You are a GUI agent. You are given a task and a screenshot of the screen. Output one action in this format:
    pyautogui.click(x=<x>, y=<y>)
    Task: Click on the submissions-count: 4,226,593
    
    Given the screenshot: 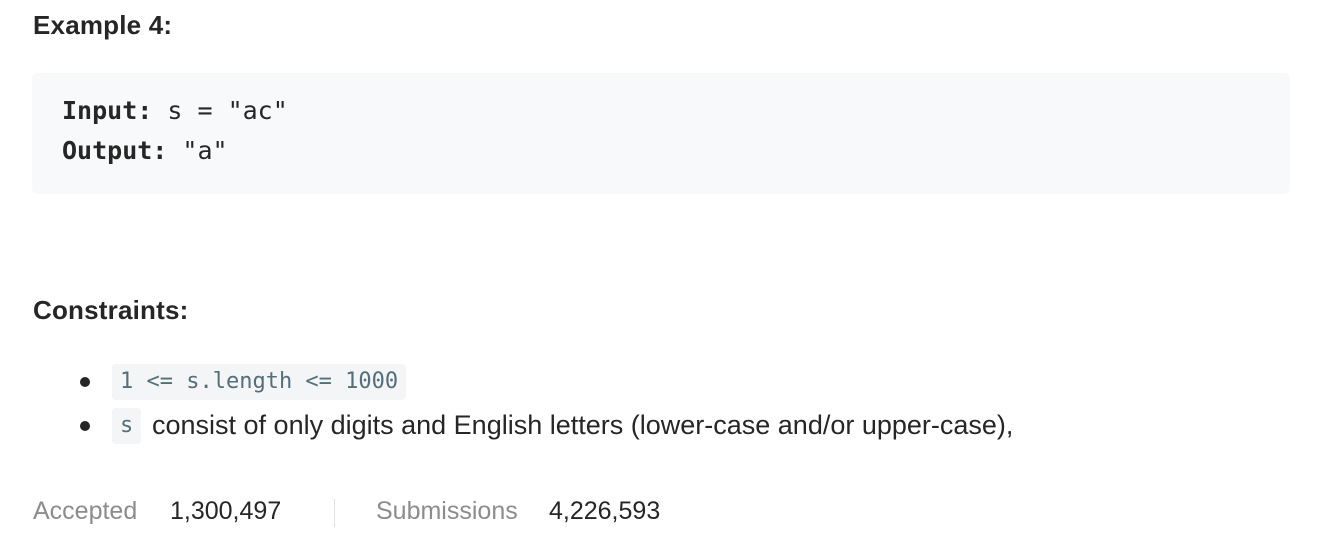 What is the action you would take?
    pyautogui.click(x=605, y=511)
    